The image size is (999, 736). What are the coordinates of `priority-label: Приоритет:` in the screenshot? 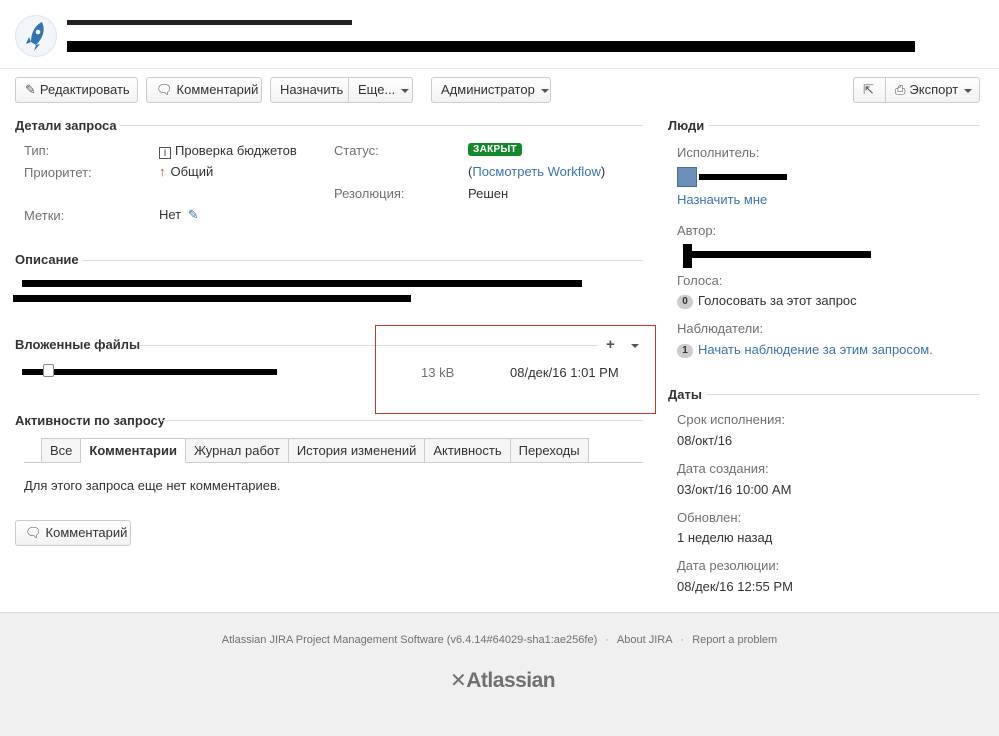 It's located at (58, 172).